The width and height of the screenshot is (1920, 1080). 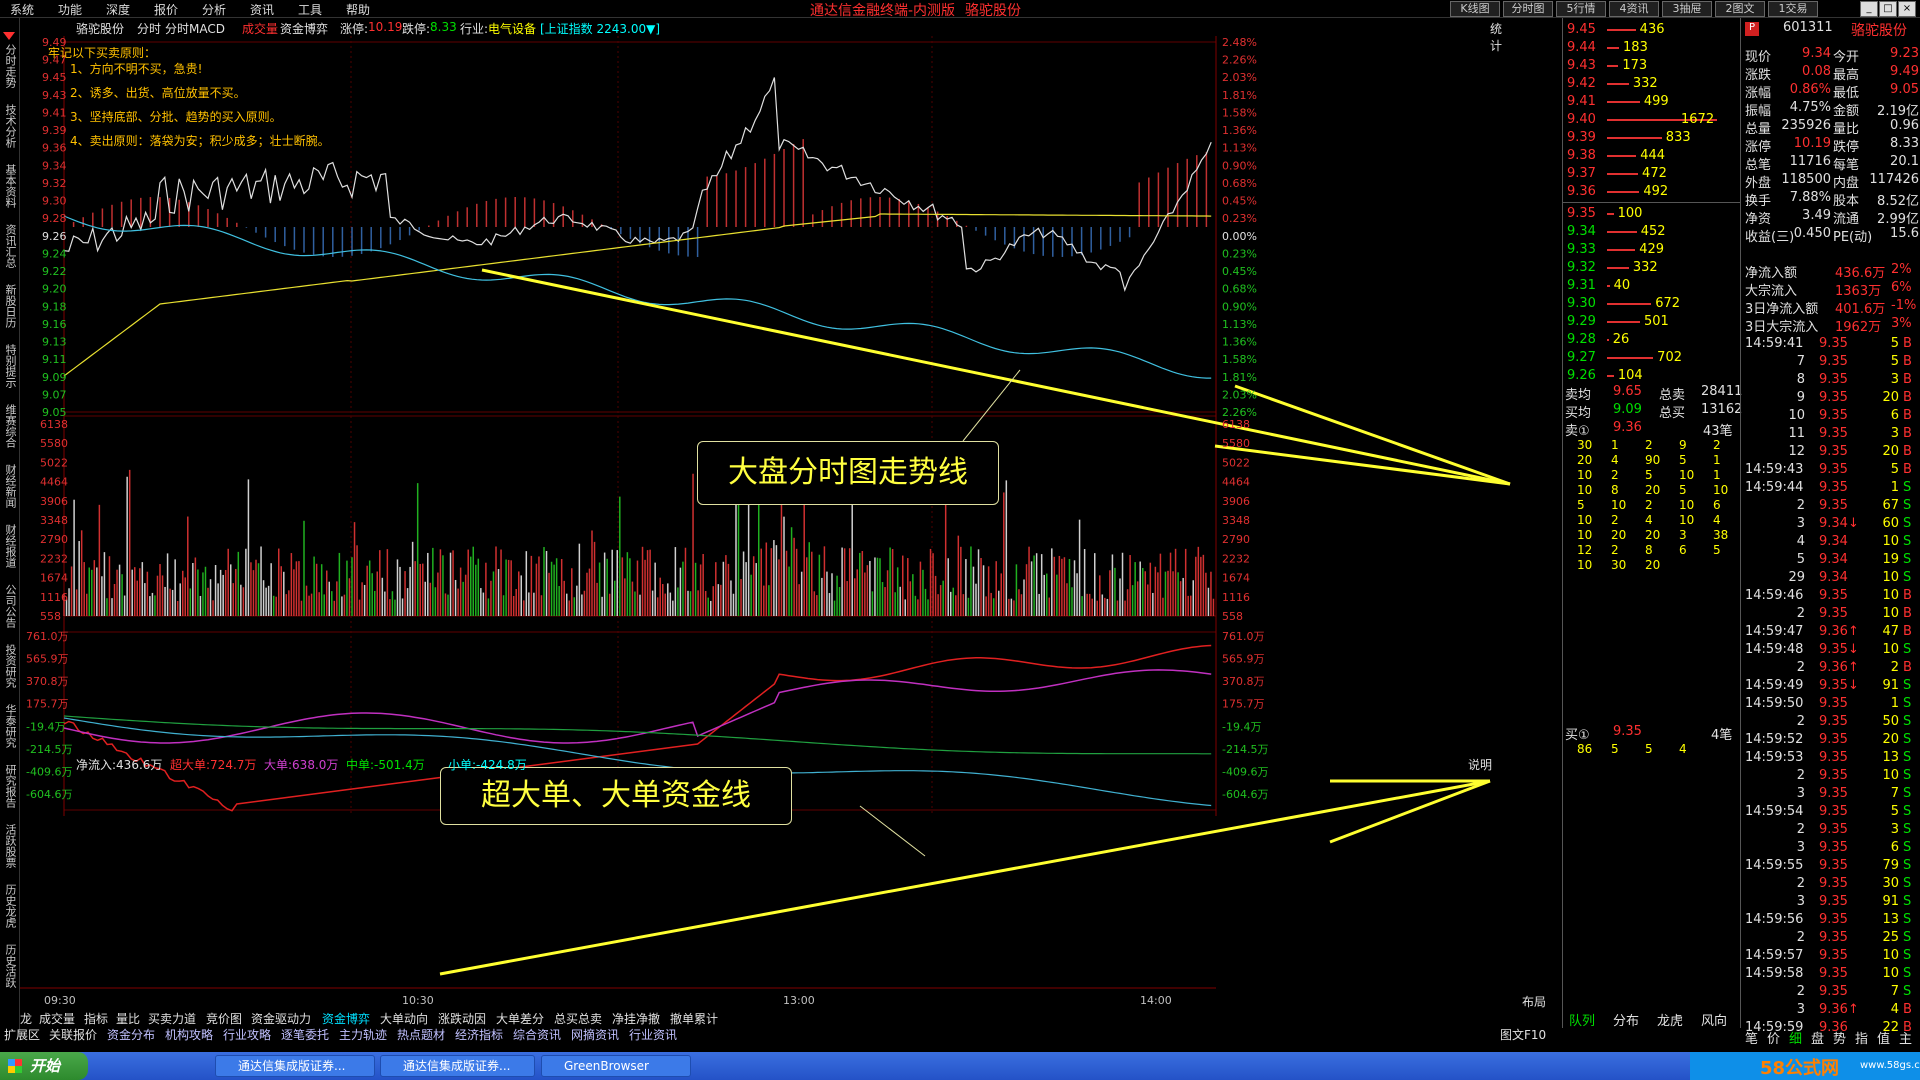 I want to click on tick-time: 3, so click(x=1800, y=523).